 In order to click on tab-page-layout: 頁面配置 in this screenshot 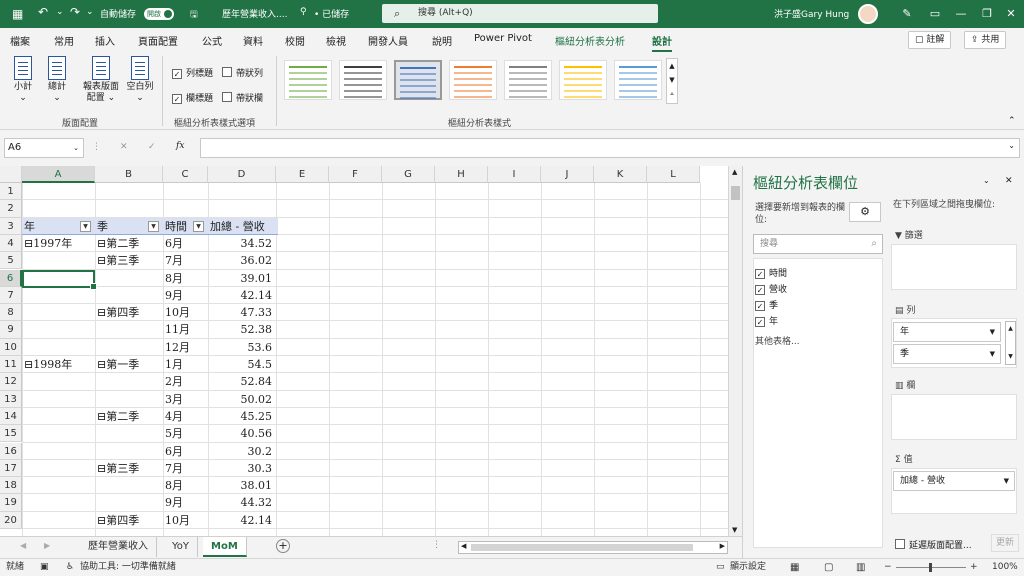, I will do `click(158, 40)`.